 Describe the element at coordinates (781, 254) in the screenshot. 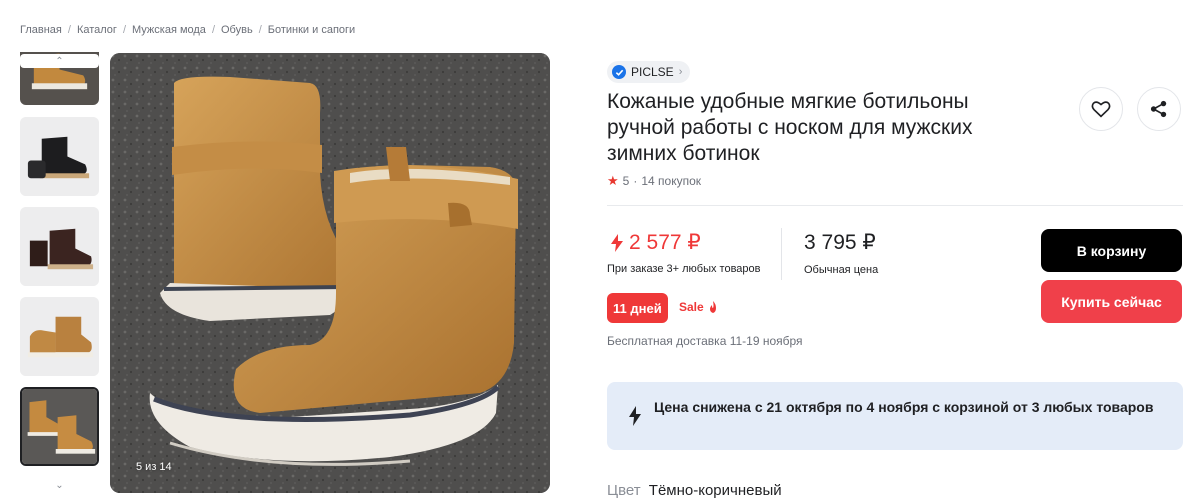

I see `price-divider` at that location.